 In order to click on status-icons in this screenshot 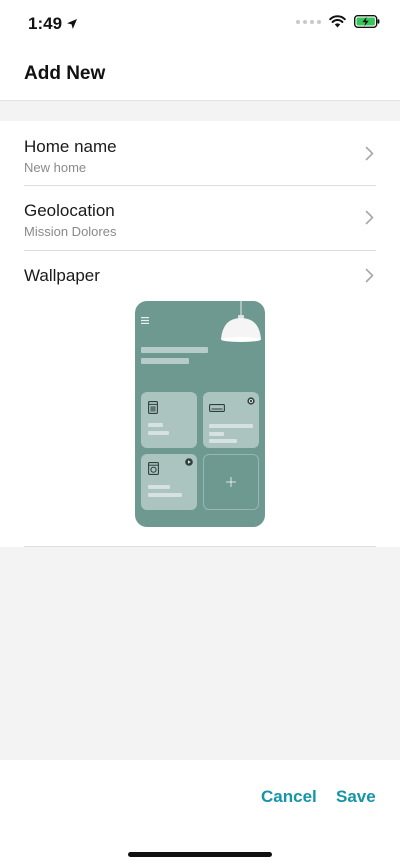, I will do `click(338, 21)`.